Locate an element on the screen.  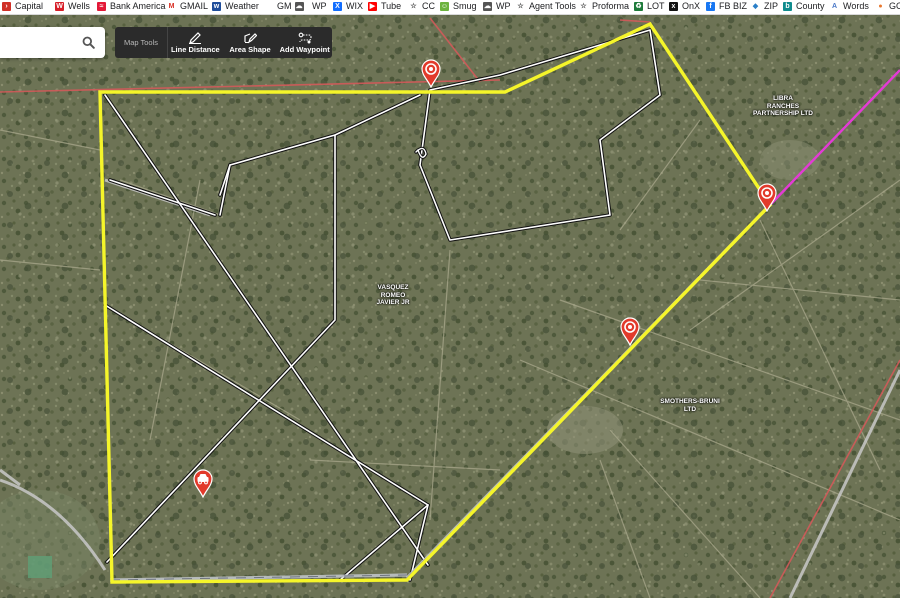
recycle-icon: ♻ is located at coordinates (638, 6).